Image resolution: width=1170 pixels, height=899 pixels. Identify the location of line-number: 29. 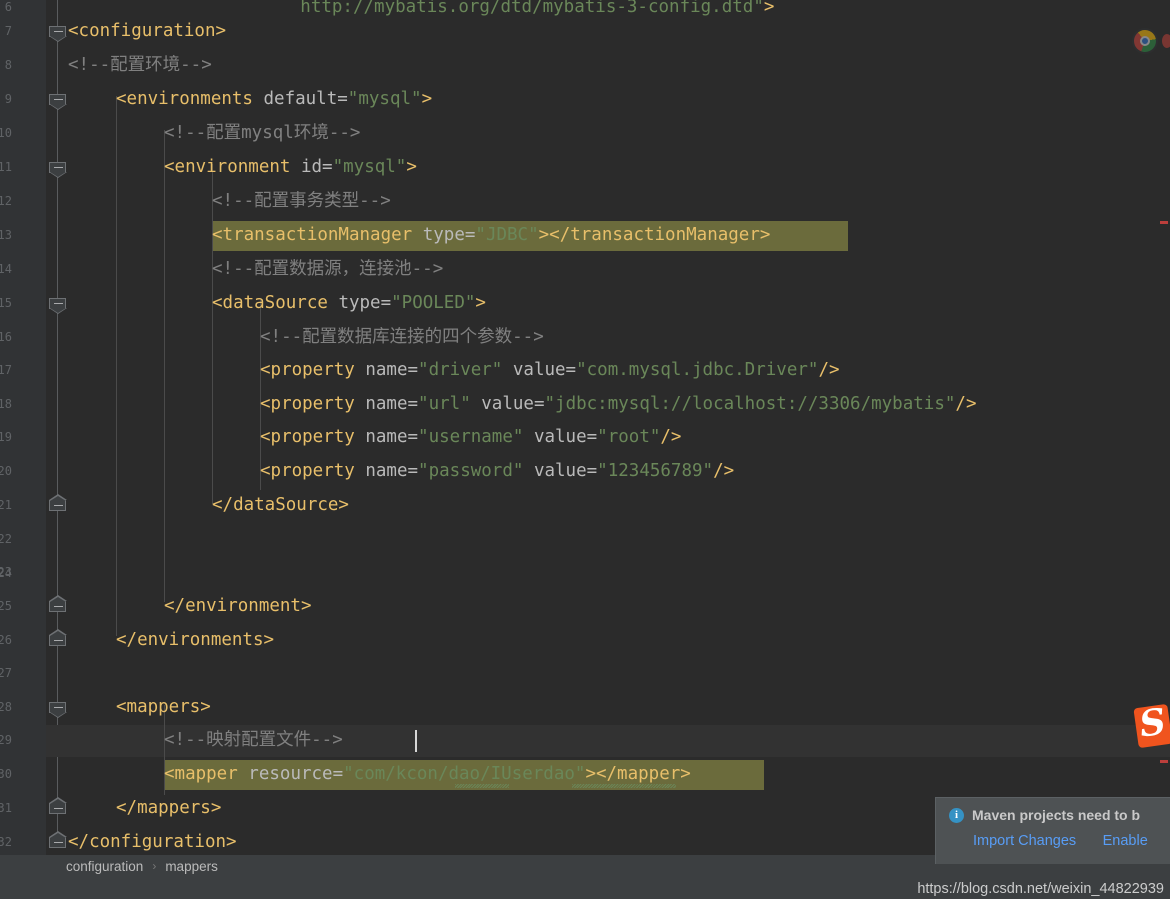
(6, 740).